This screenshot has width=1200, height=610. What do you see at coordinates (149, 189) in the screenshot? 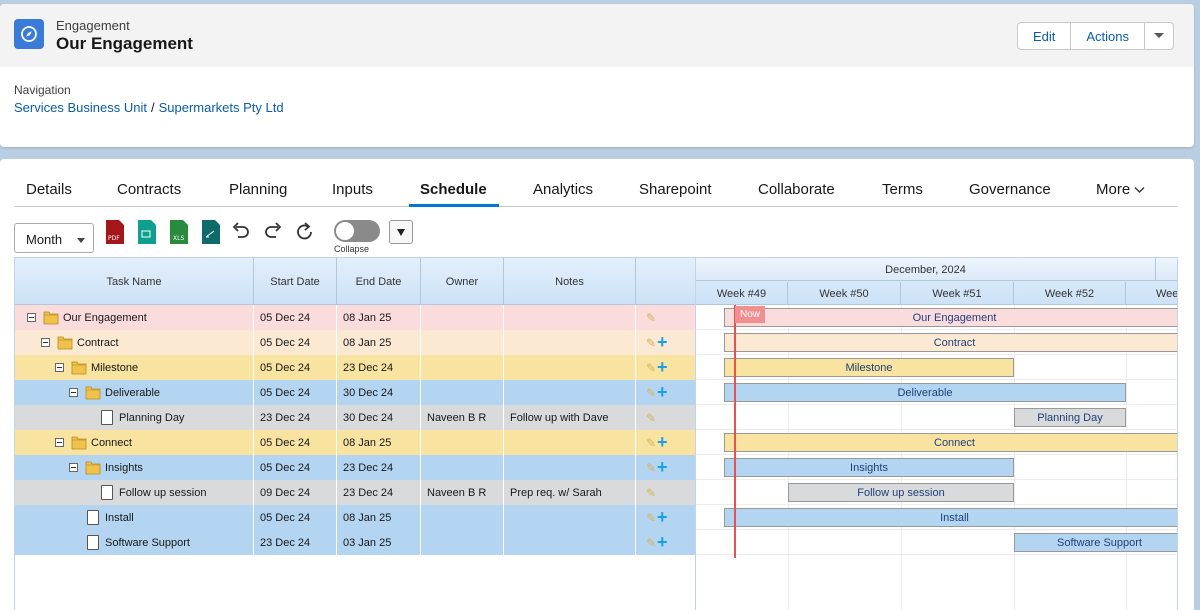
I see `tab-contracts: Contracts` at bounding box center [149, 189].